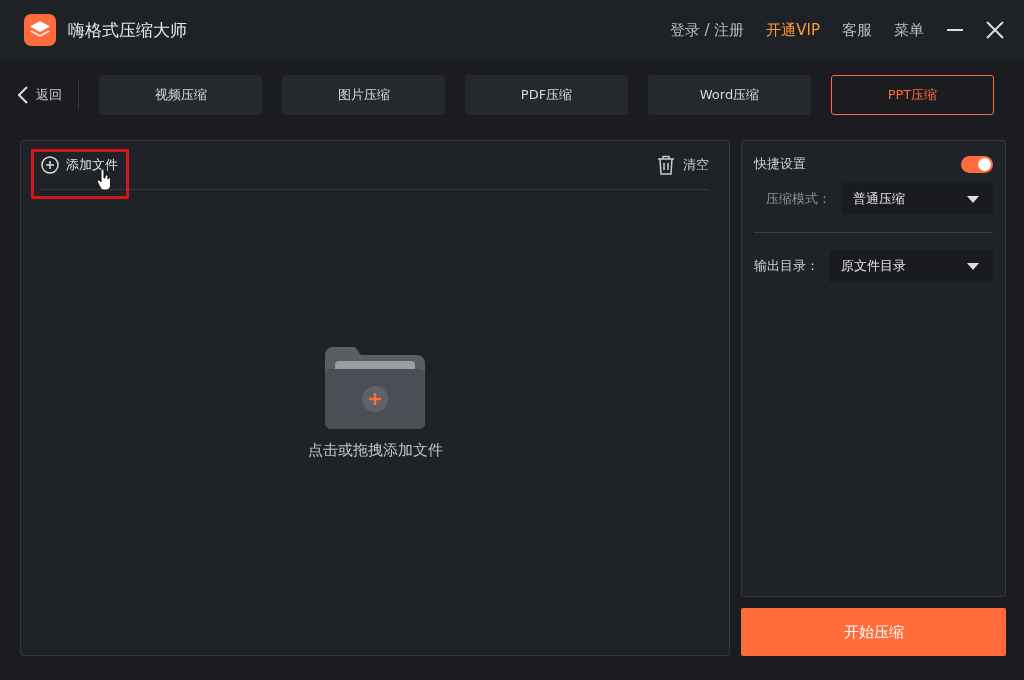 Image resolution: width=1024 pixels, height=680 pixels. Describe the element at coordinates (707, 30) in the screenshot. I see `header-link: 登录 / 注册` at that location.